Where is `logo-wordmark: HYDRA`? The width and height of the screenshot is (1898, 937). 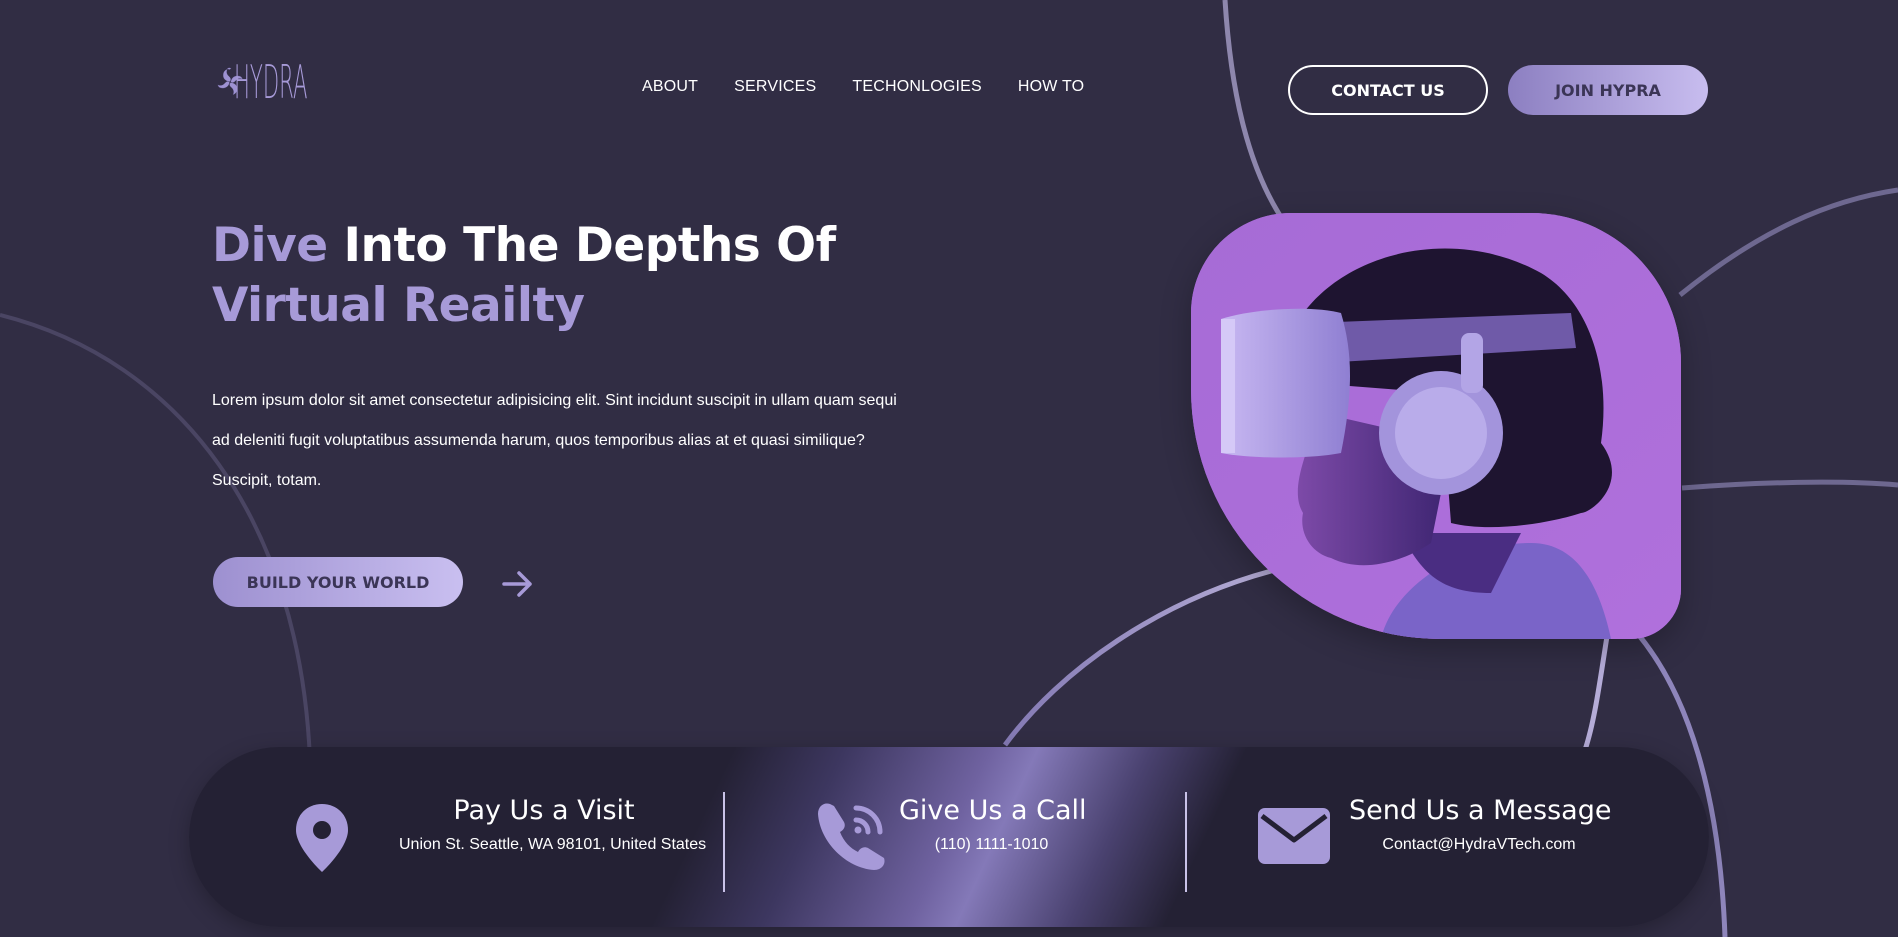
logo-wordmark: HYDRA is located at coordinates (271, 82).